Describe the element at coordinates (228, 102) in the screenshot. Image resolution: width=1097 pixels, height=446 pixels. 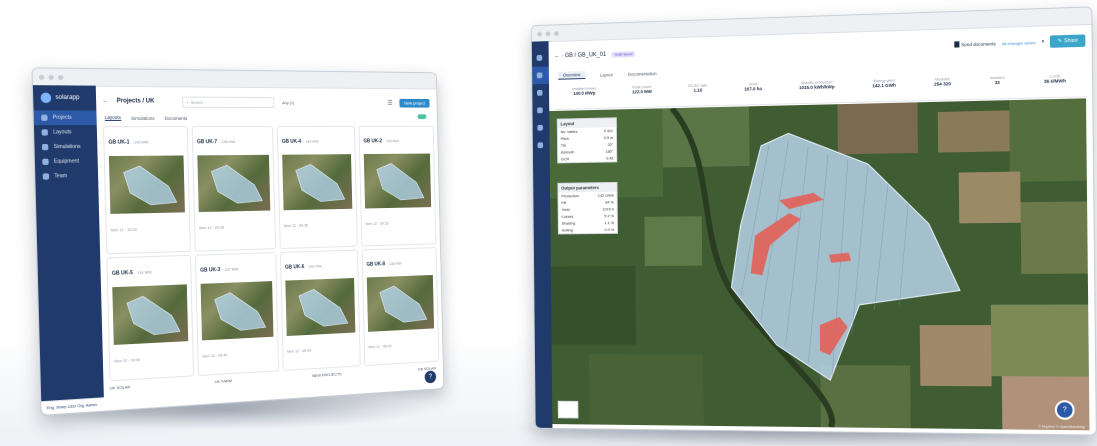
I see `search-input: ⌕ Search` at that location.